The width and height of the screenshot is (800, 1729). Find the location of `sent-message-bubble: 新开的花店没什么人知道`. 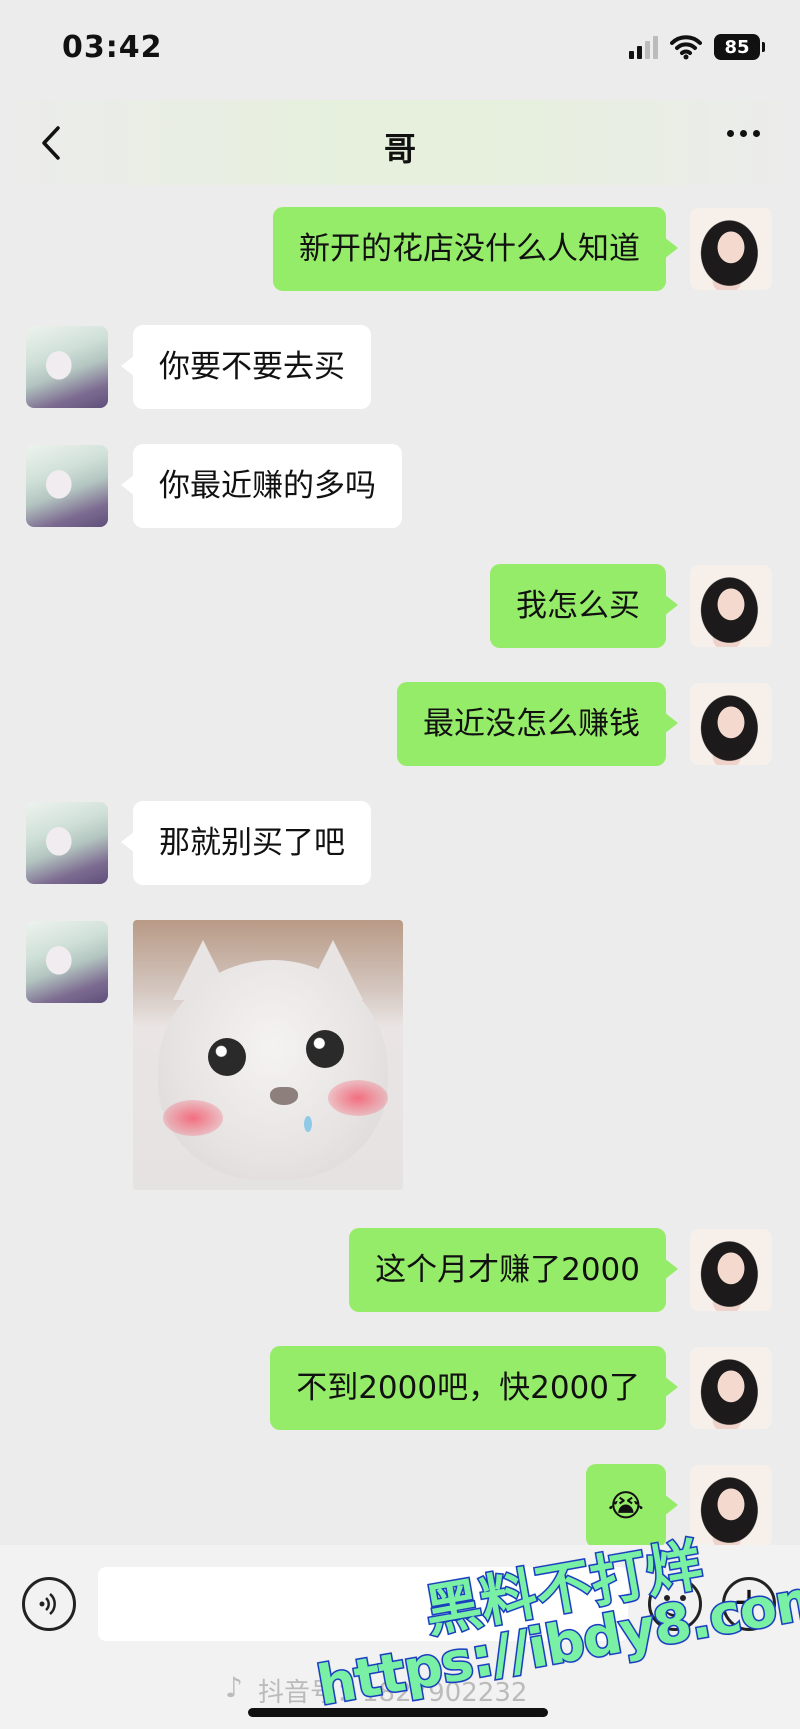

sent-message-bubble: 新开的花店没什么人知道 is located at coordinates (475, 249).